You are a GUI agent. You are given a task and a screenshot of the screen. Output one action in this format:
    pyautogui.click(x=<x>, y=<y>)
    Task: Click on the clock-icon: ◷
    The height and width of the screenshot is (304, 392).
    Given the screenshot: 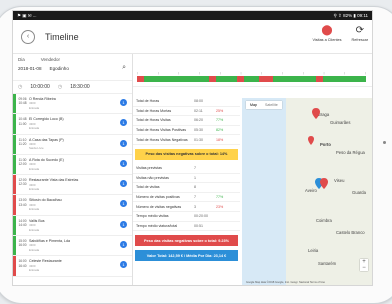 What is the action you would take?
    pyautogui.click(x=20, y=87)
    